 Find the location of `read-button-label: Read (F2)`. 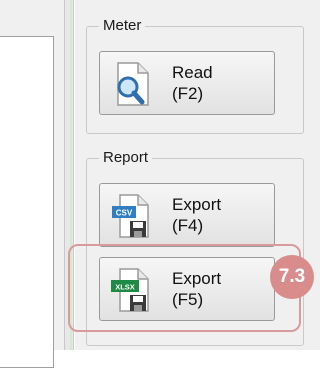

read-button-label: Read (F2) is located at coordinates (192, 83).